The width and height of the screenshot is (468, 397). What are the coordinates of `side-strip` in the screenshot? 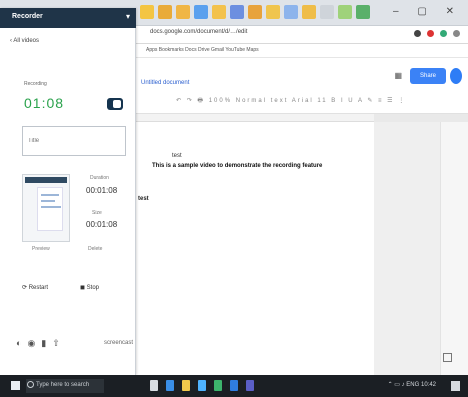 It's located at (454, 248).